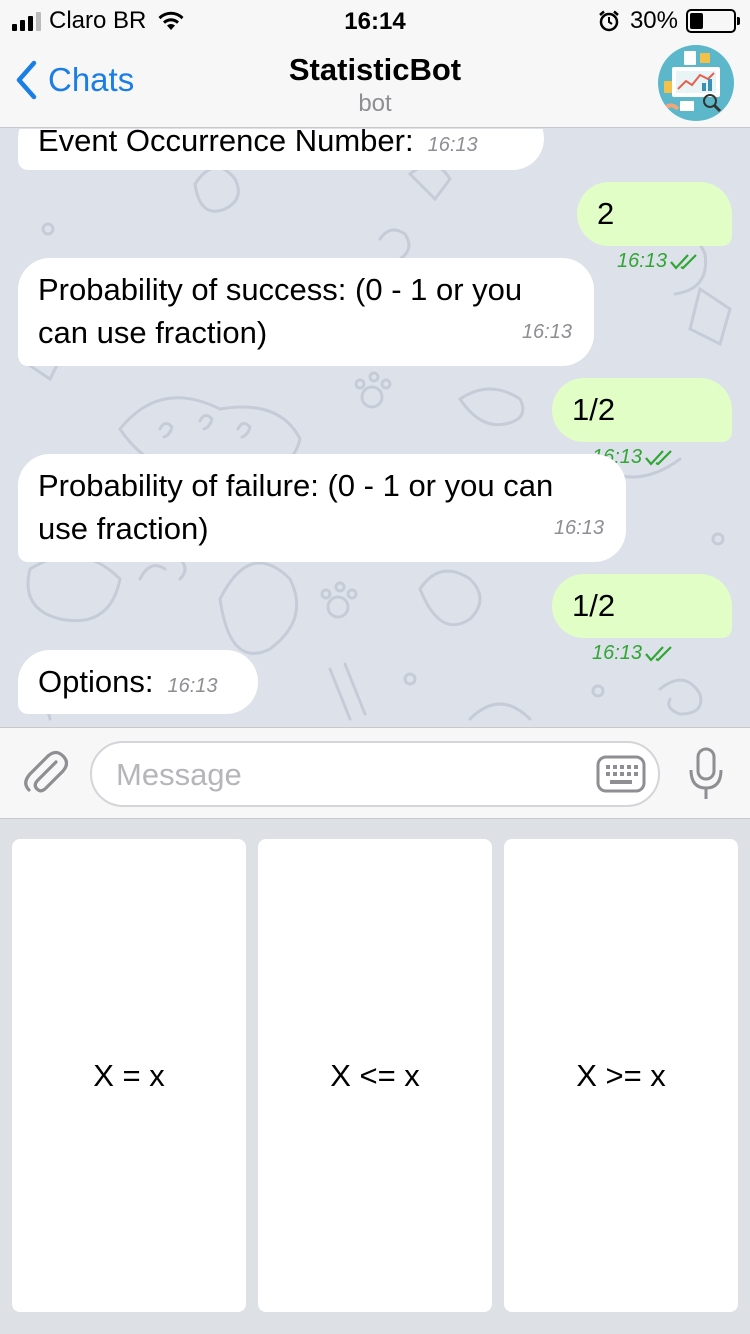 The image size is (750, 1334). I want to click on chat-title: StatisticBot, so click(375, 69).